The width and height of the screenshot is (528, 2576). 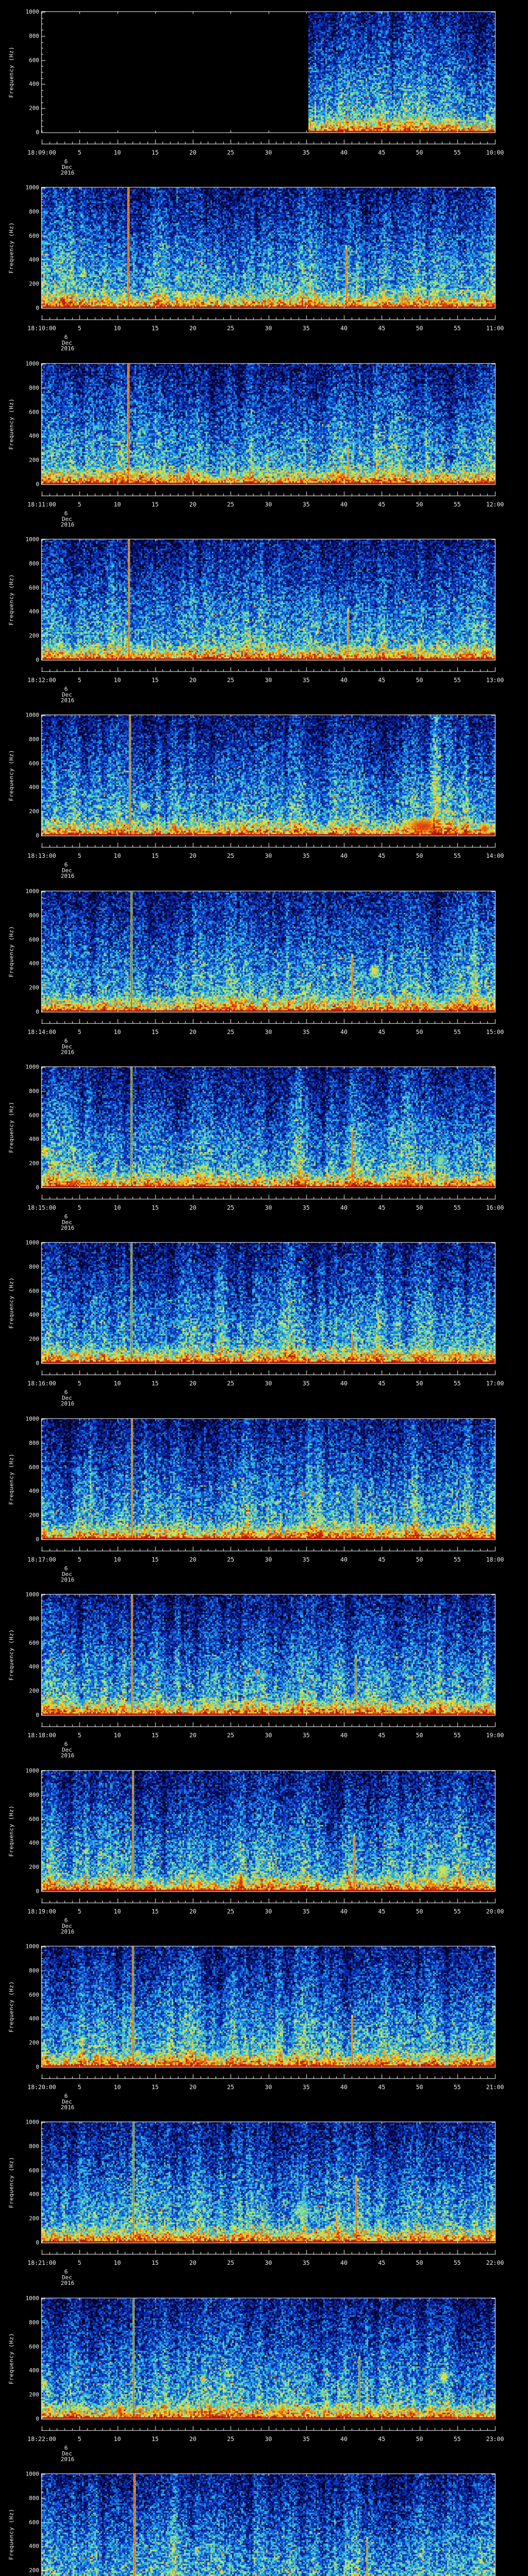 I want to click on start-time-label: 18:14:00, so click(x=41, y=1032).